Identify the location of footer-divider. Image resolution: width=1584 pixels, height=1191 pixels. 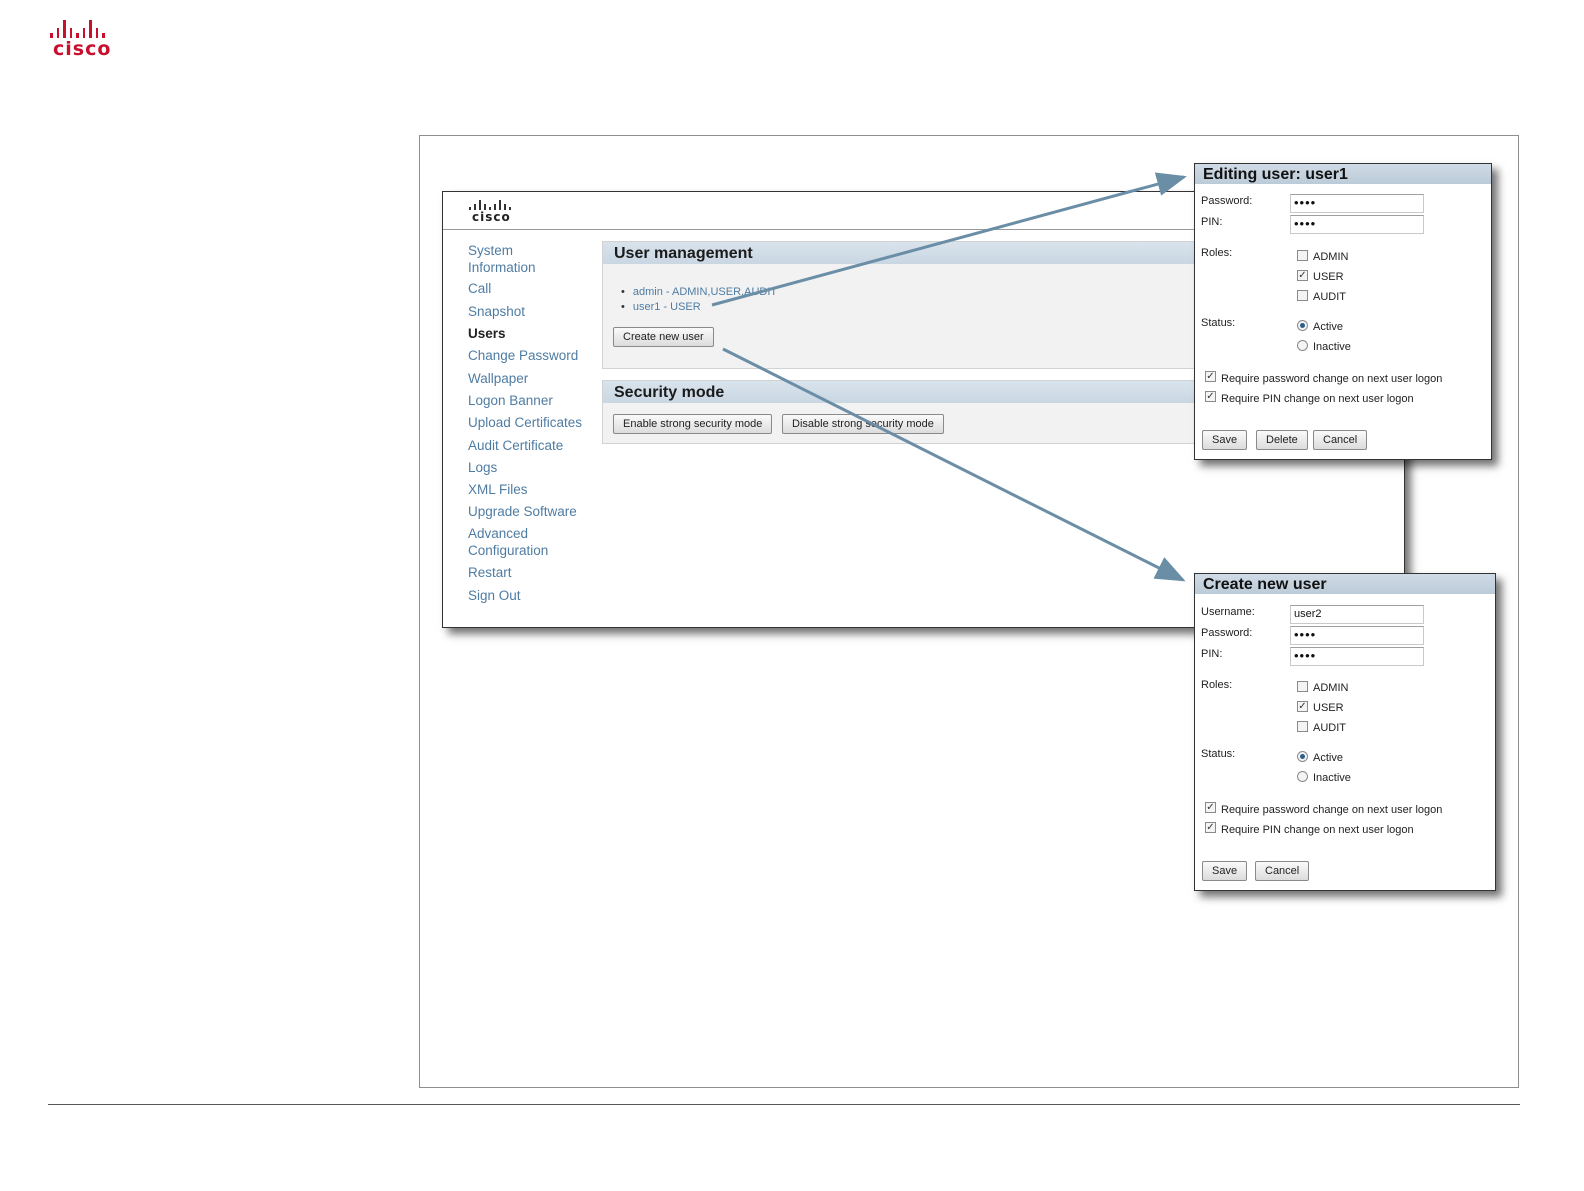
(784, 1104).